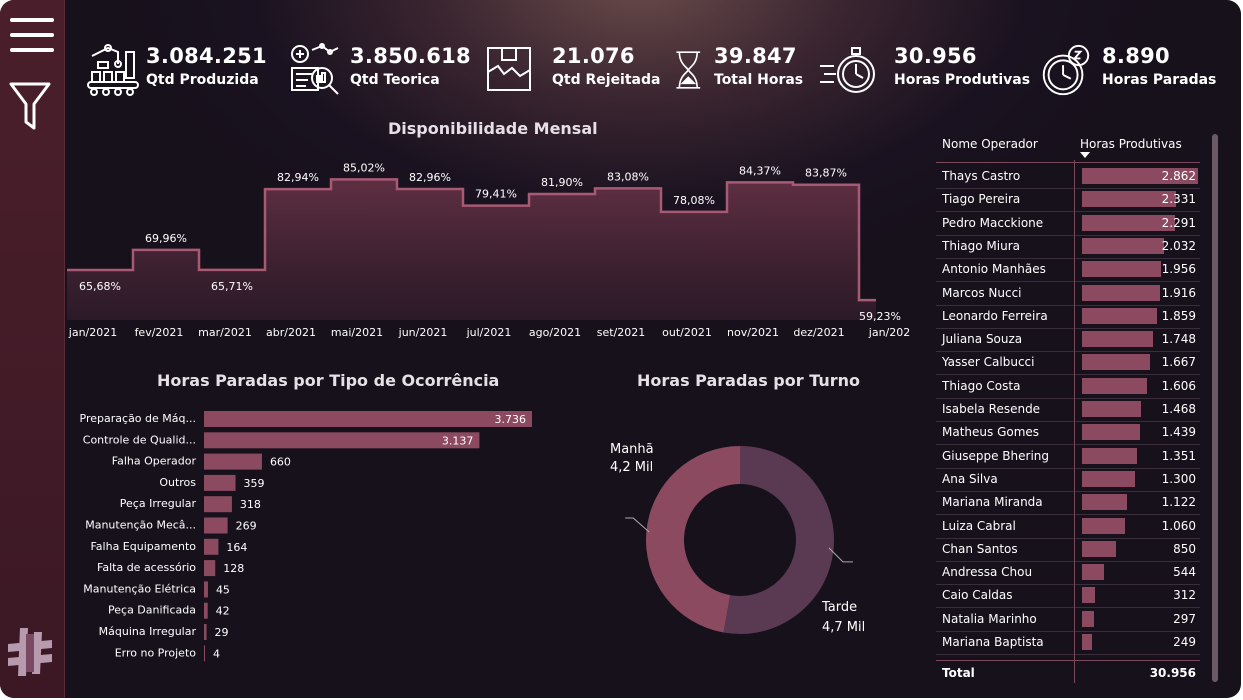  Describe the element at coordinates (223, 611) in the screenshot. I see `bar-value-label: 42` at that location.